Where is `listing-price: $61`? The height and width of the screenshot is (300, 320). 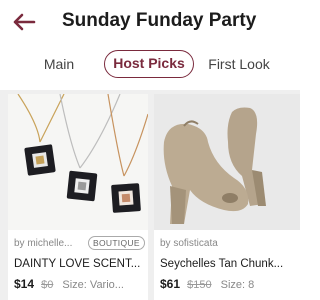
listing-price: $61 is located at coordinates (170, 284).